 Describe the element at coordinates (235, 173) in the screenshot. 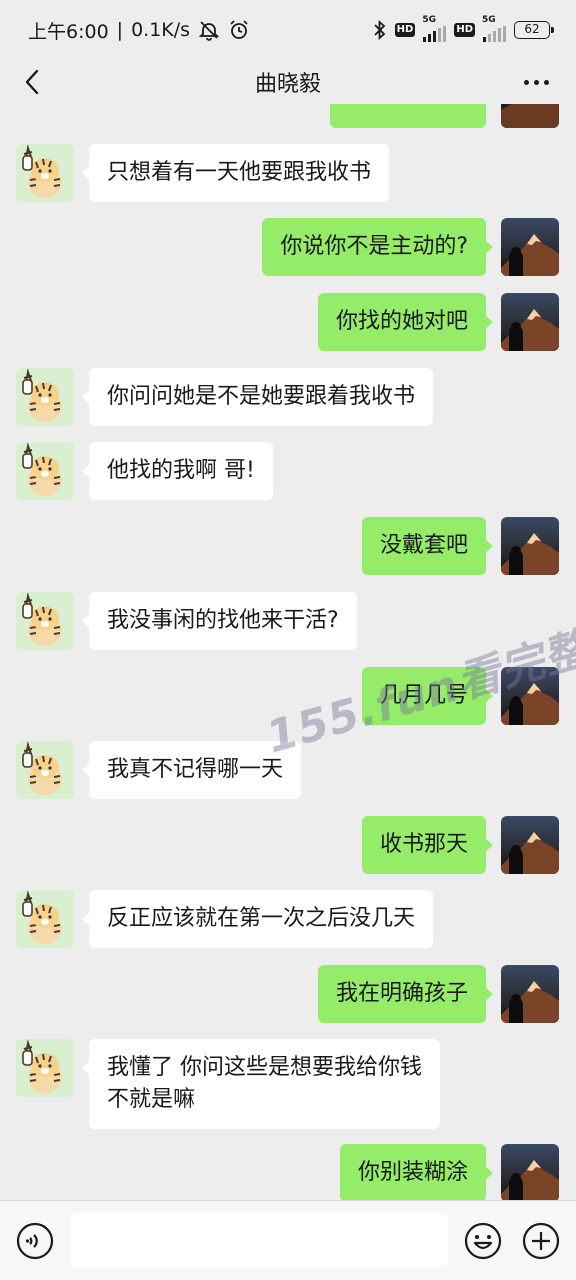

I see `message-bubble: 只想着有一天他要跟我收书` at that location.